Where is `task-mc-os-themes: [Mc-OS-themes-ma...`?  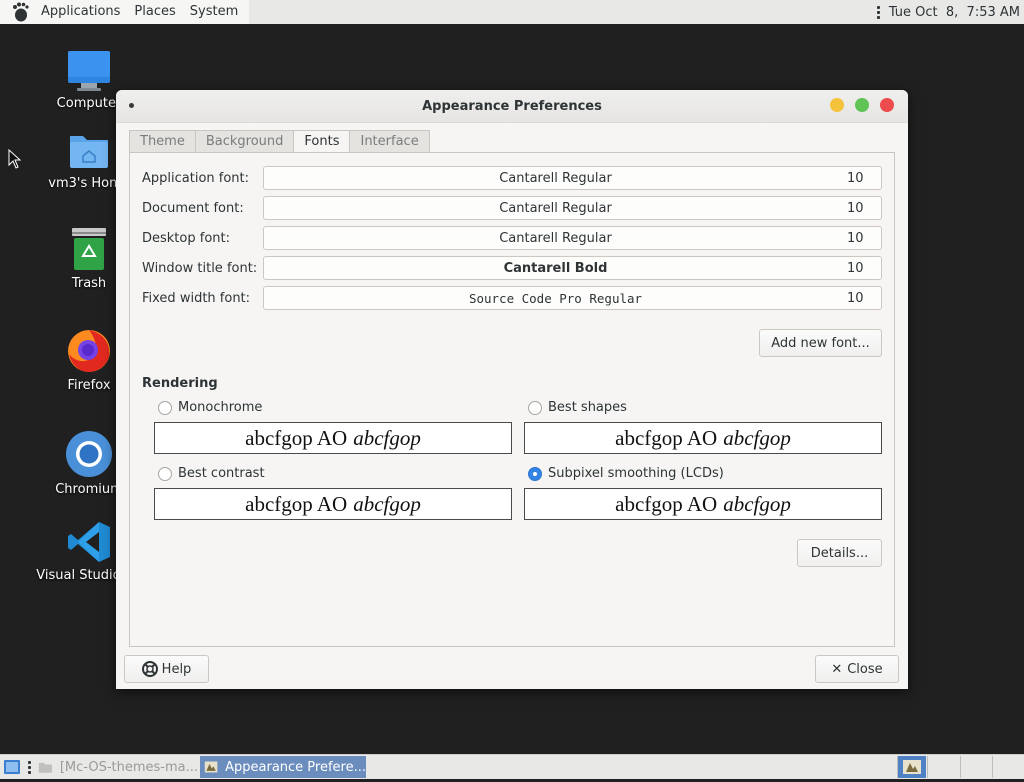
task-mc-os-themes: [Mc-OS-themes-ma... is located at coordinates (117, 767).